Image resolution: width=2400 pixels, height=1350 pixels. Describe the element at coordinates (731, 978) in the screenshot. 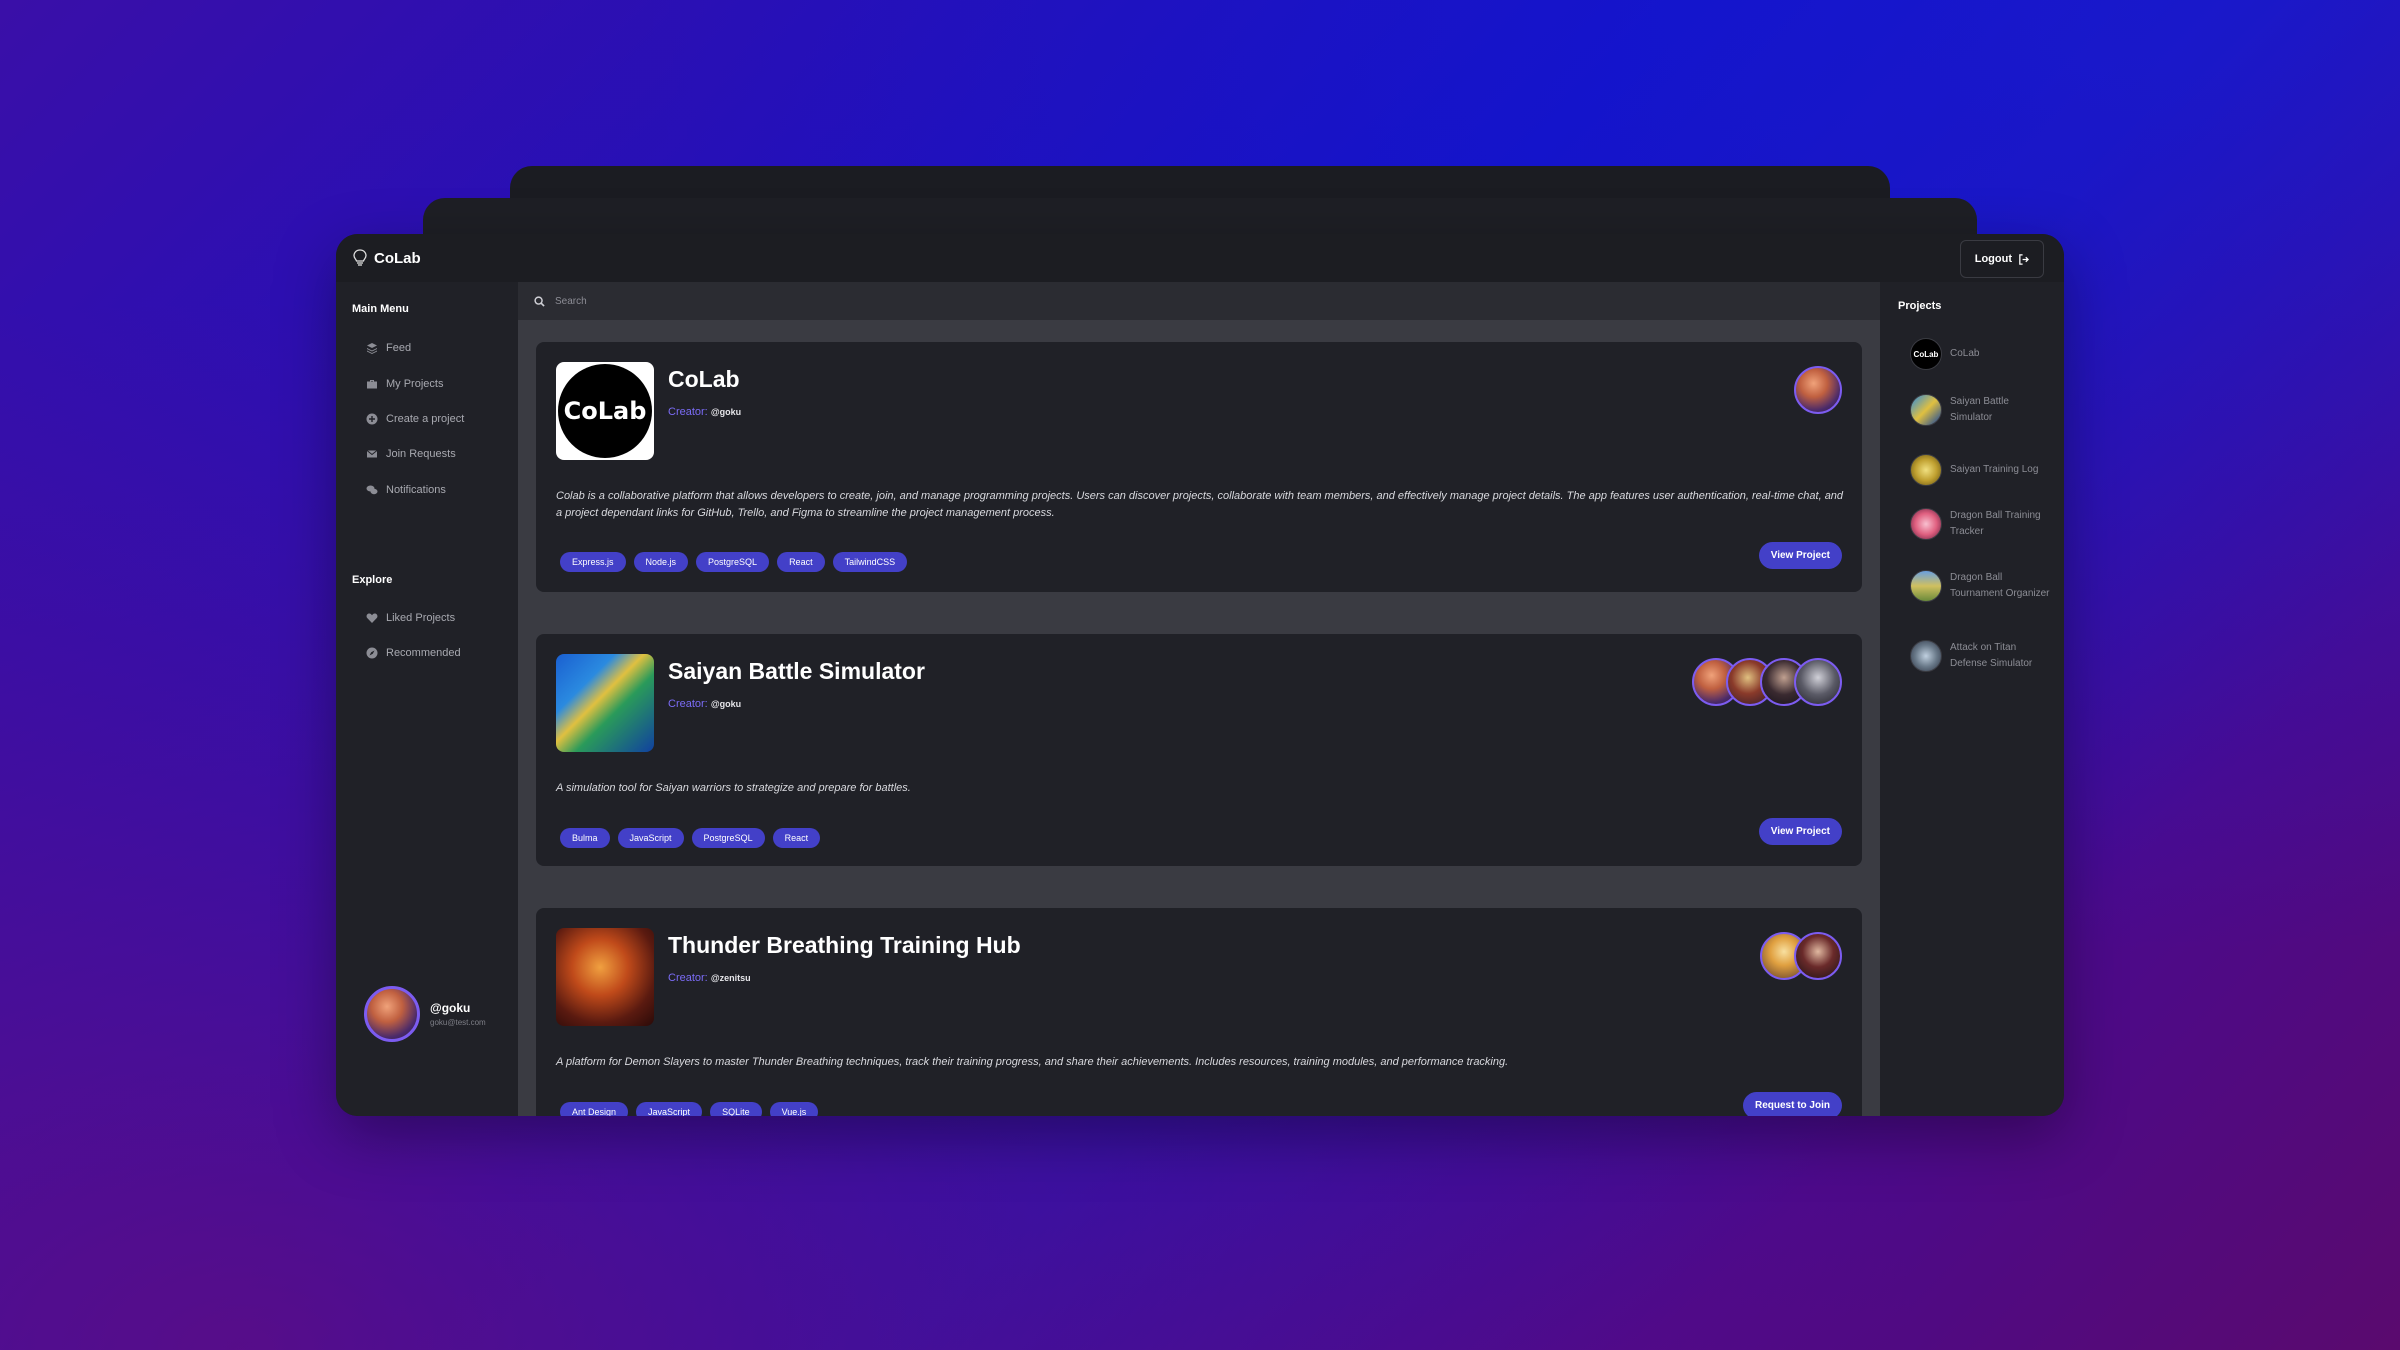

I see `creator-handle: @zenitsu` at that location.